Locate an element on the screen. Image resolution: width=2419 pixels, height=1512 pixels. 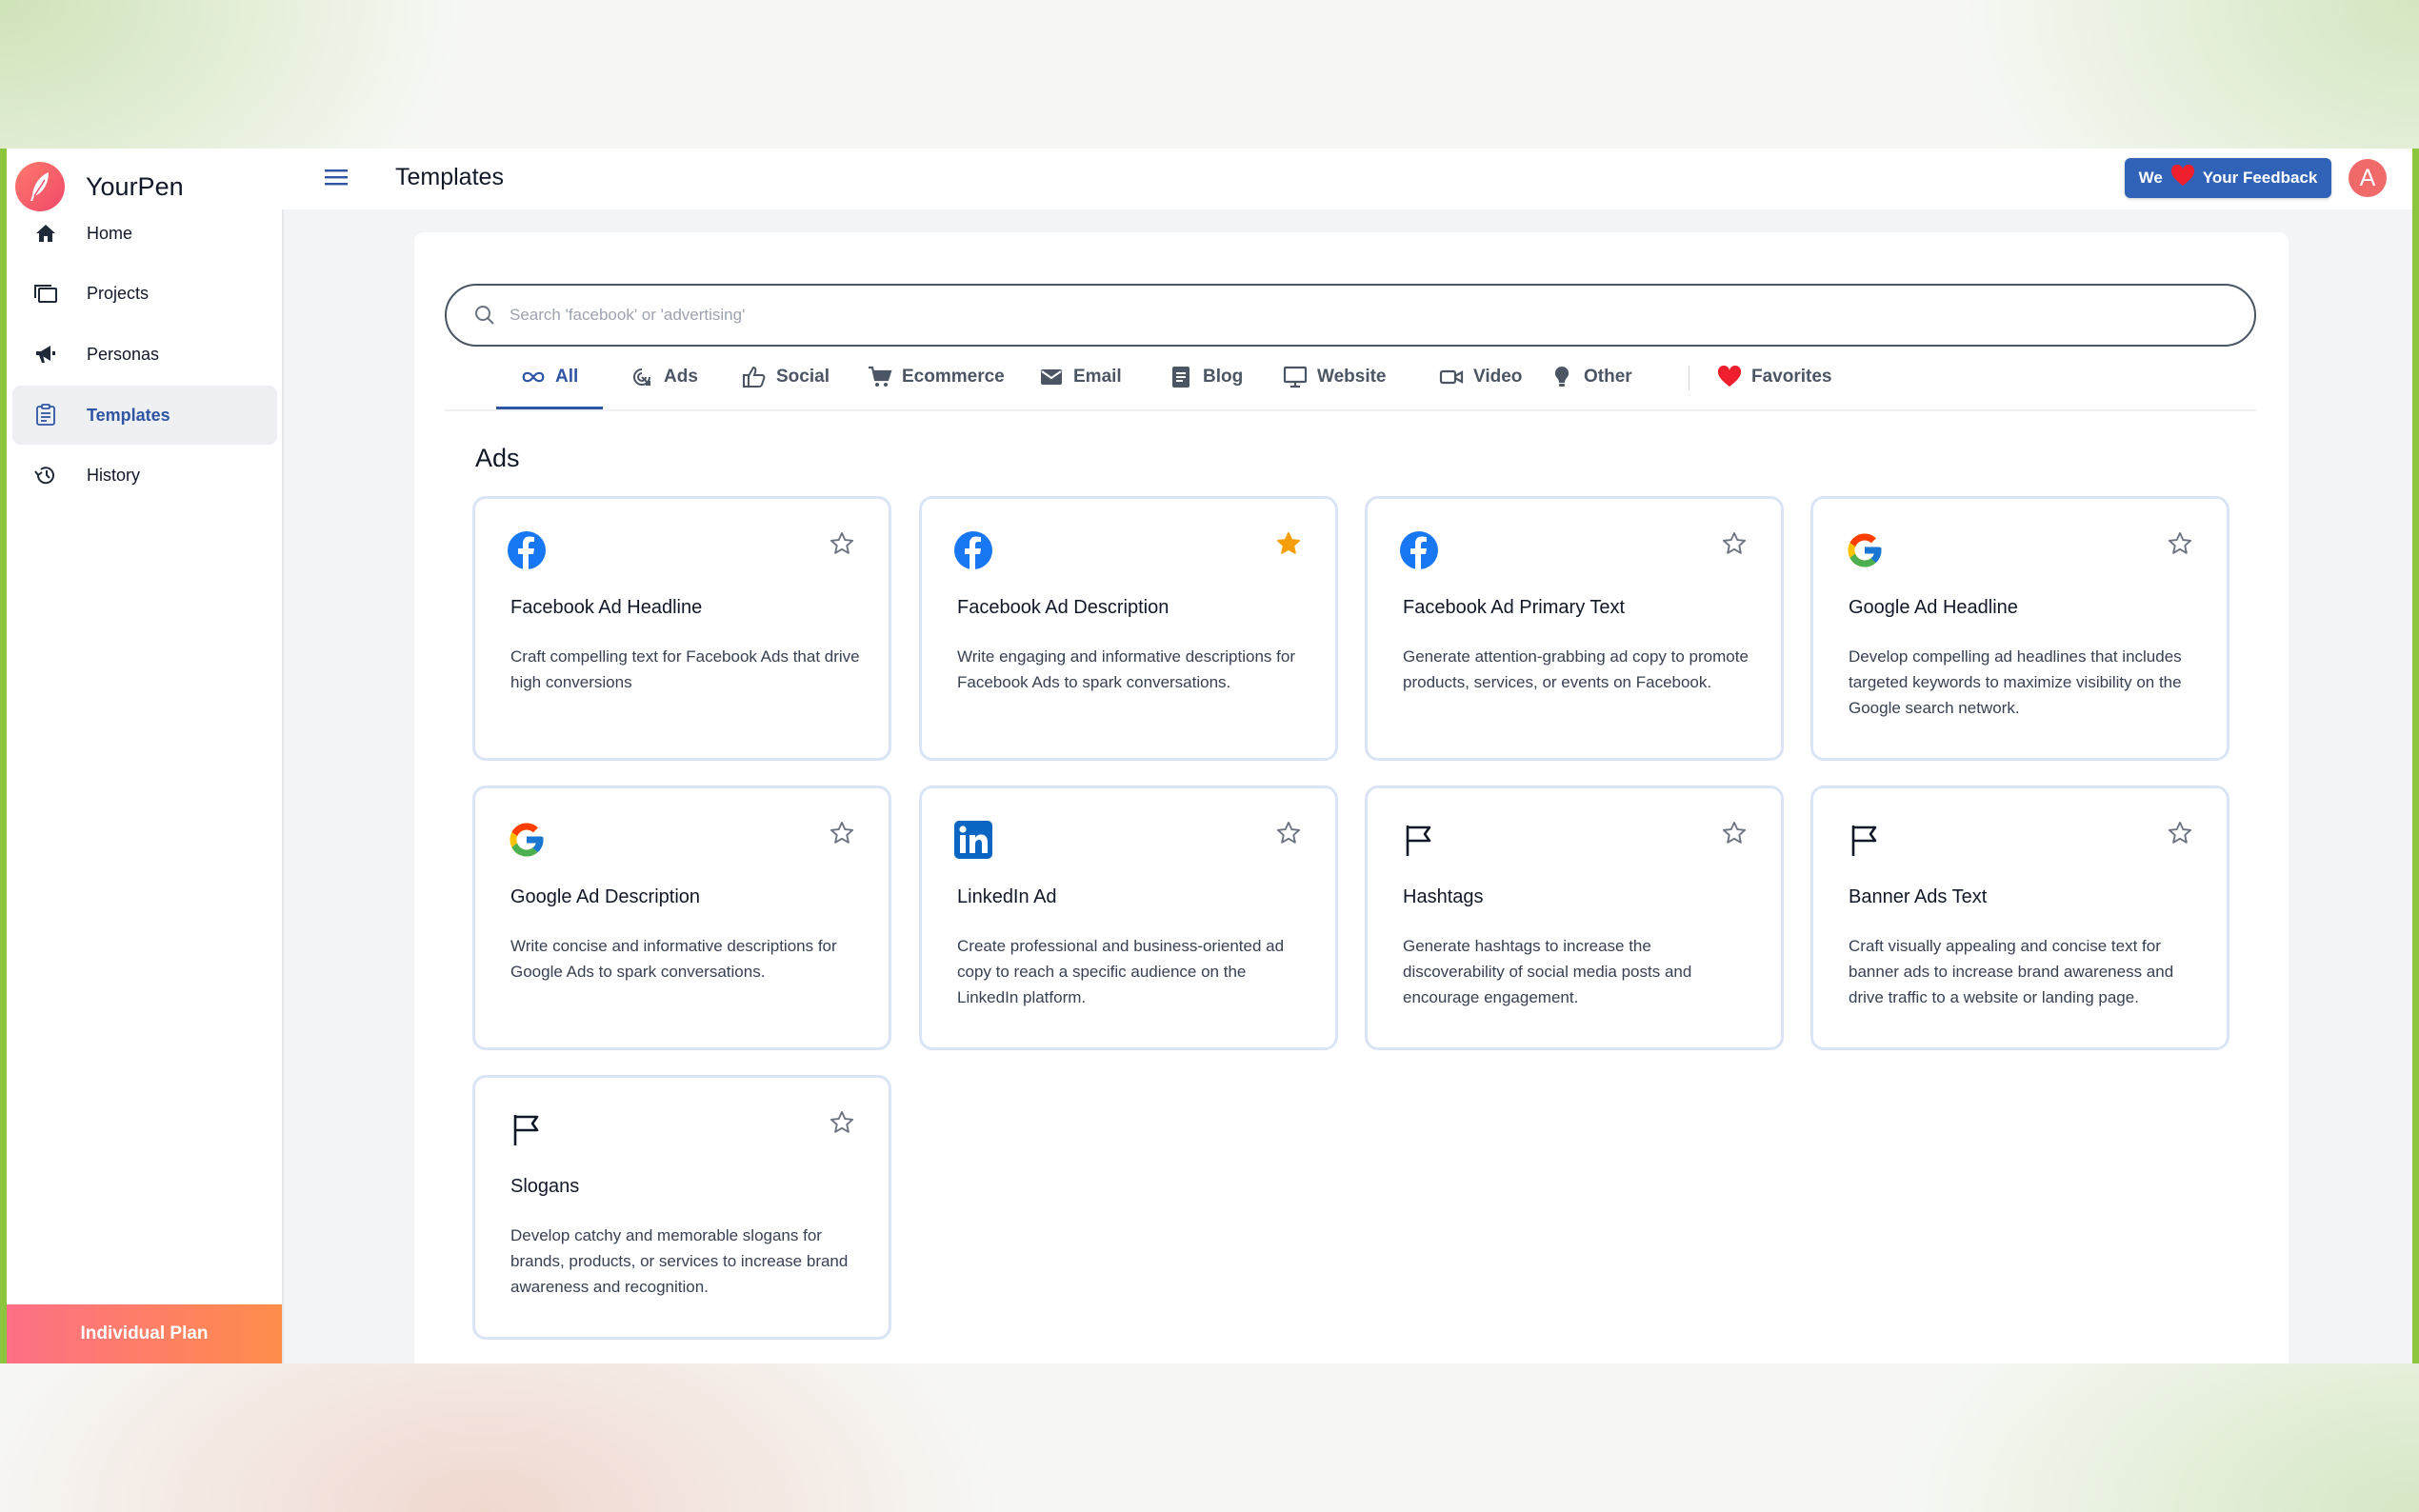
sidebar-item-personas: Personas is located at coordinates (144, 354).